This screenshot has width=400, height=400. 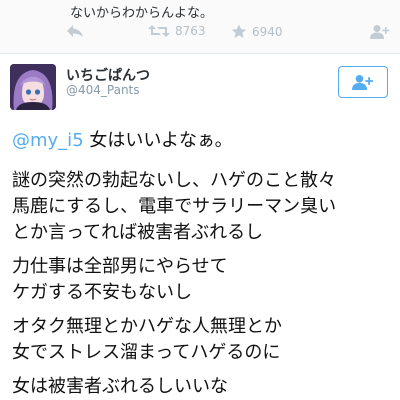 I want to click on user-handle: @404_Pants, so click(x=103, y=90).